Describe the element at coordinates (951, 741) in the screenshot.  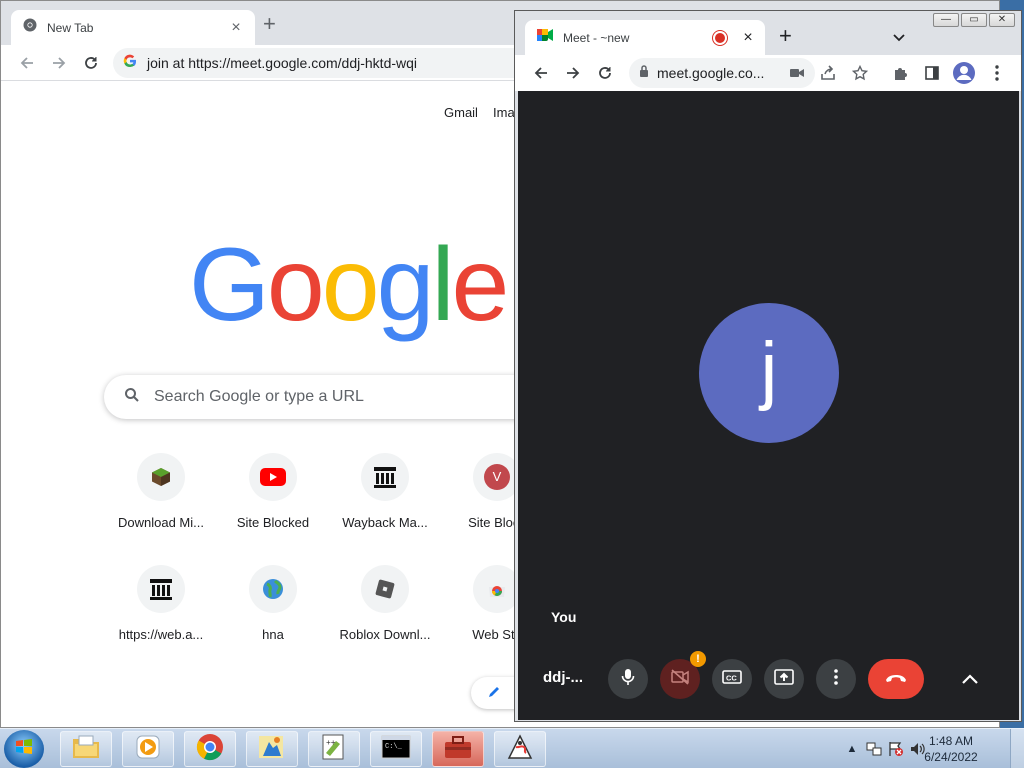
I see `clock-time: 1:48 AM` at that location.